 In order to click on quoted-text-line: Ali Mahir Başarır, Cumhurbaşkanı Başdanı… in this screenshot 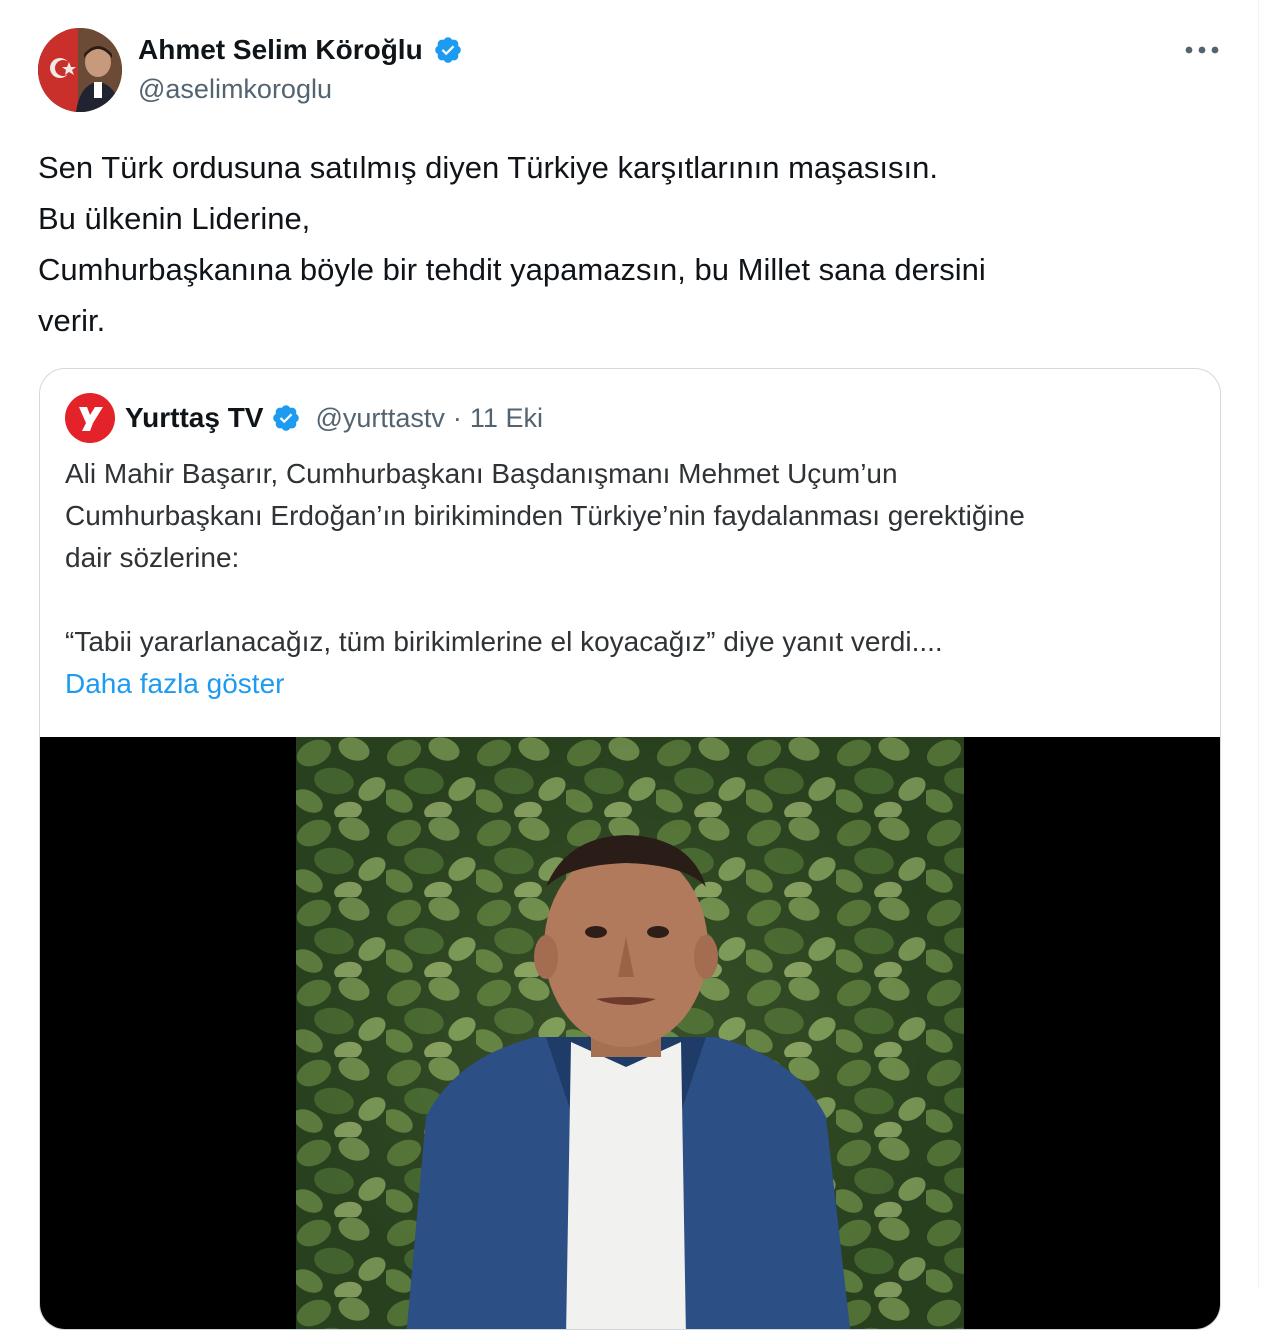, I will do `click(481, 473)`.